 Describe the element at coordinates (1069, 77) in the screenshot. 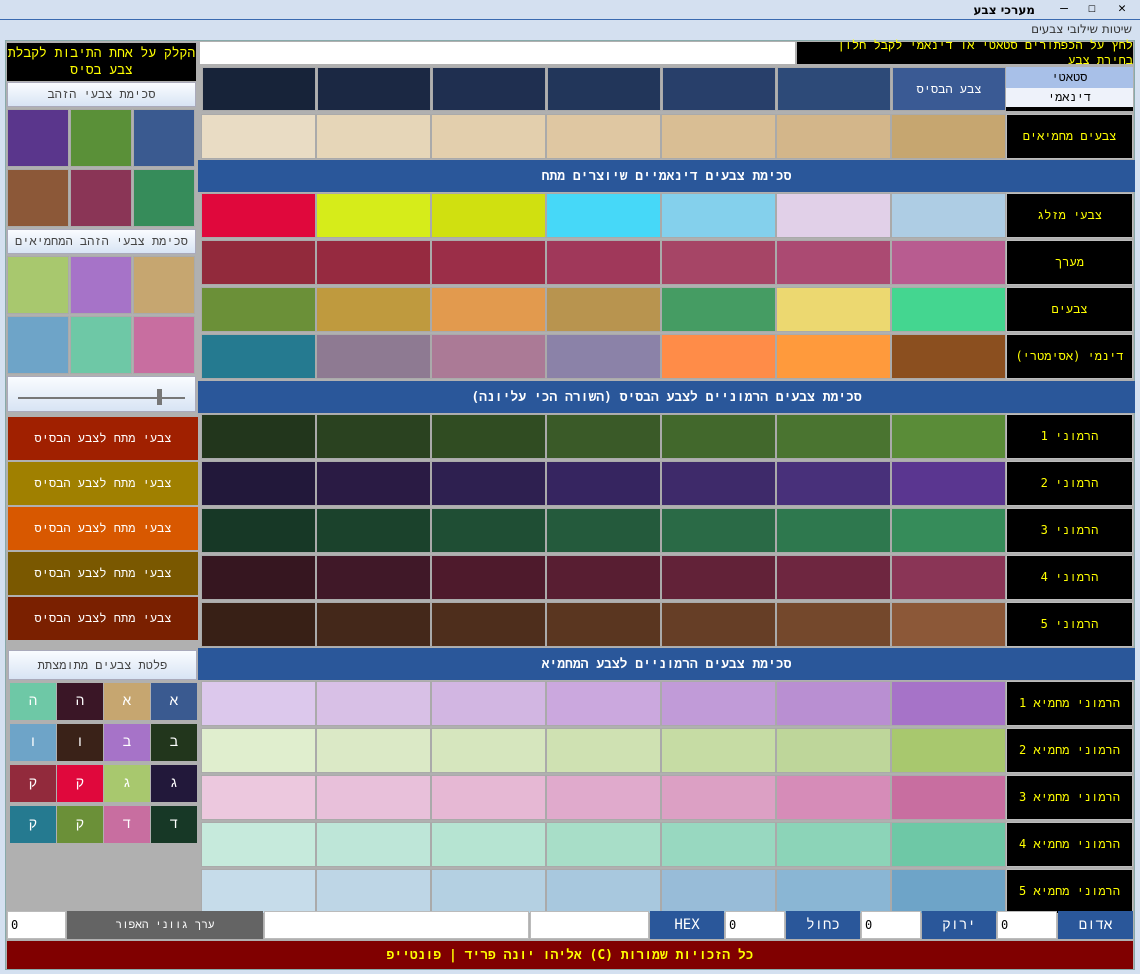

I see `static-mode-button: סטאטי` at that location.